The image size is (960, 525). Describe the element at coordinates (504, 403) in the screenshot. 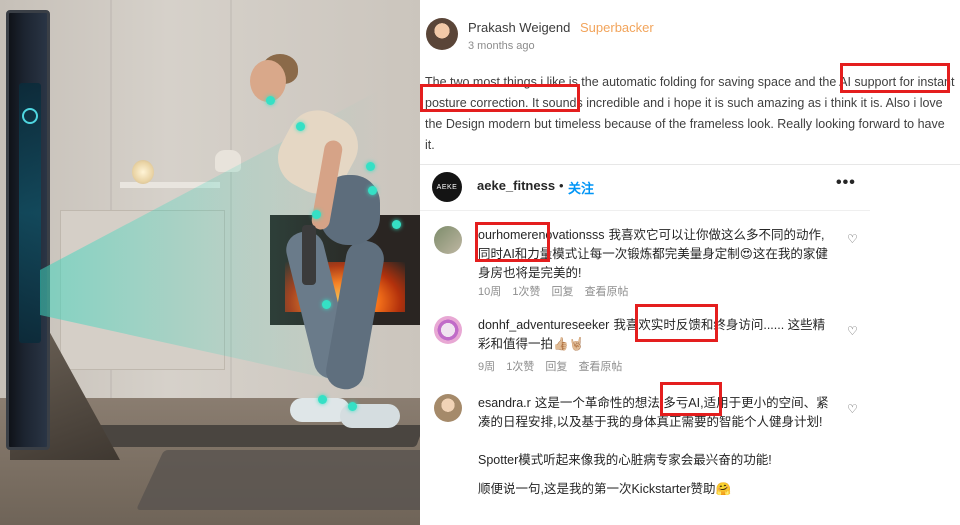

I see `comment-user: esandra.r` at that location.